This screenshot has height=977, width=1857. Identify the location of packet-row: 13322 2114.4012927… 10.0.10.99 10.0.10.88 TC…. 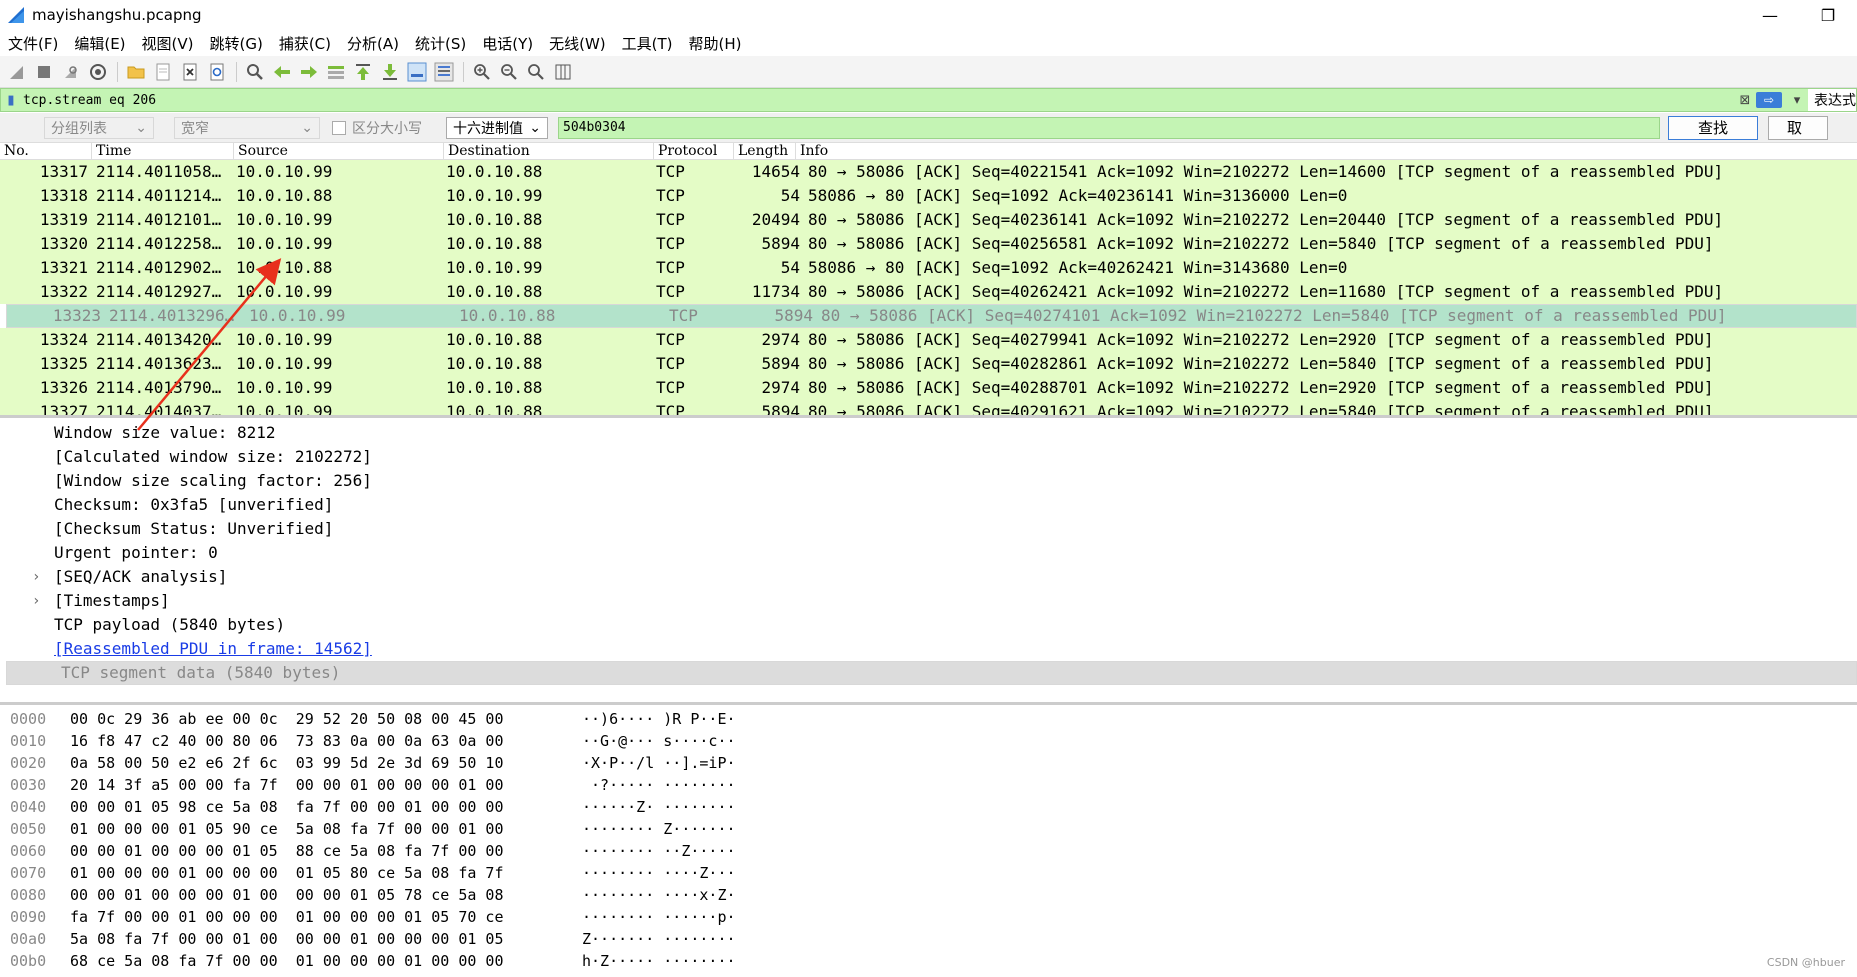
(928, 292).